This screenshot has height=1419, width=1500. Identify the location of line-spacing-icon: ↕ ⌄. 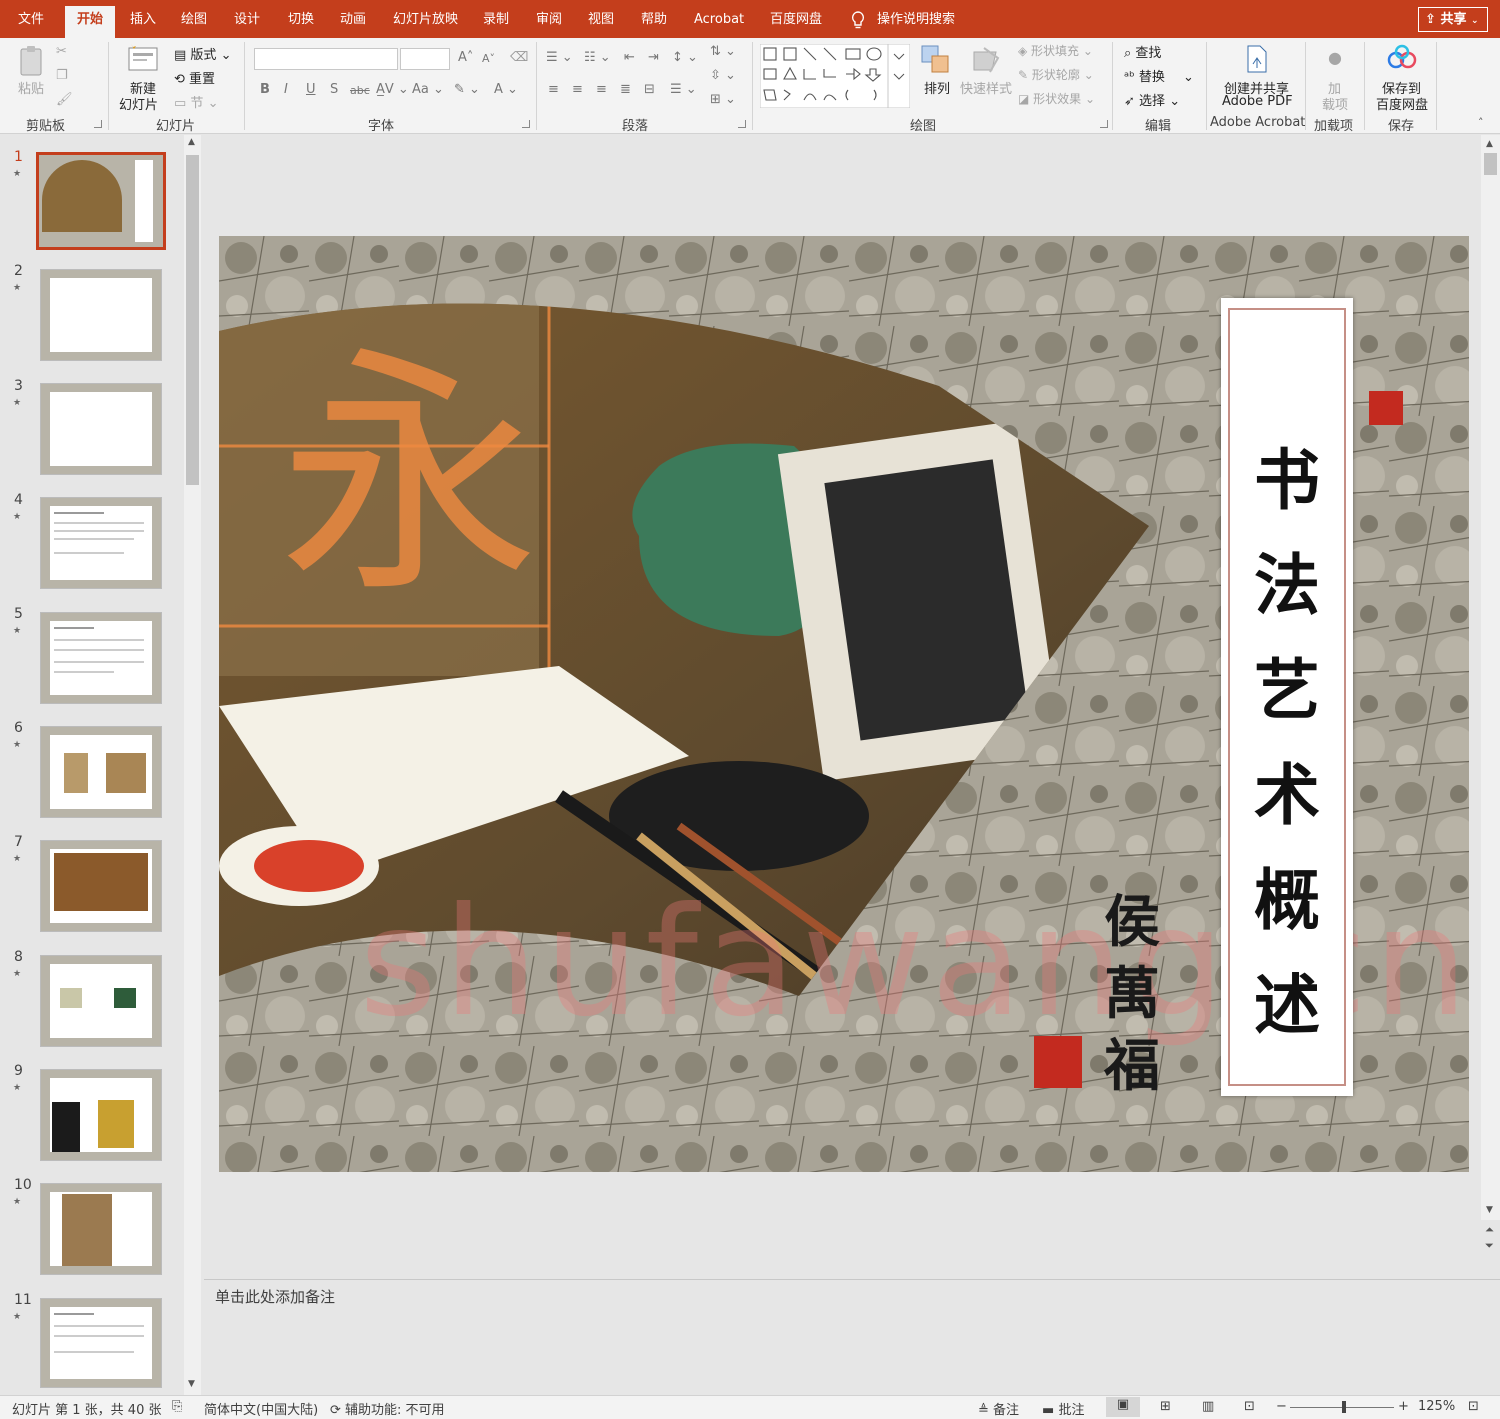
(685, 57).